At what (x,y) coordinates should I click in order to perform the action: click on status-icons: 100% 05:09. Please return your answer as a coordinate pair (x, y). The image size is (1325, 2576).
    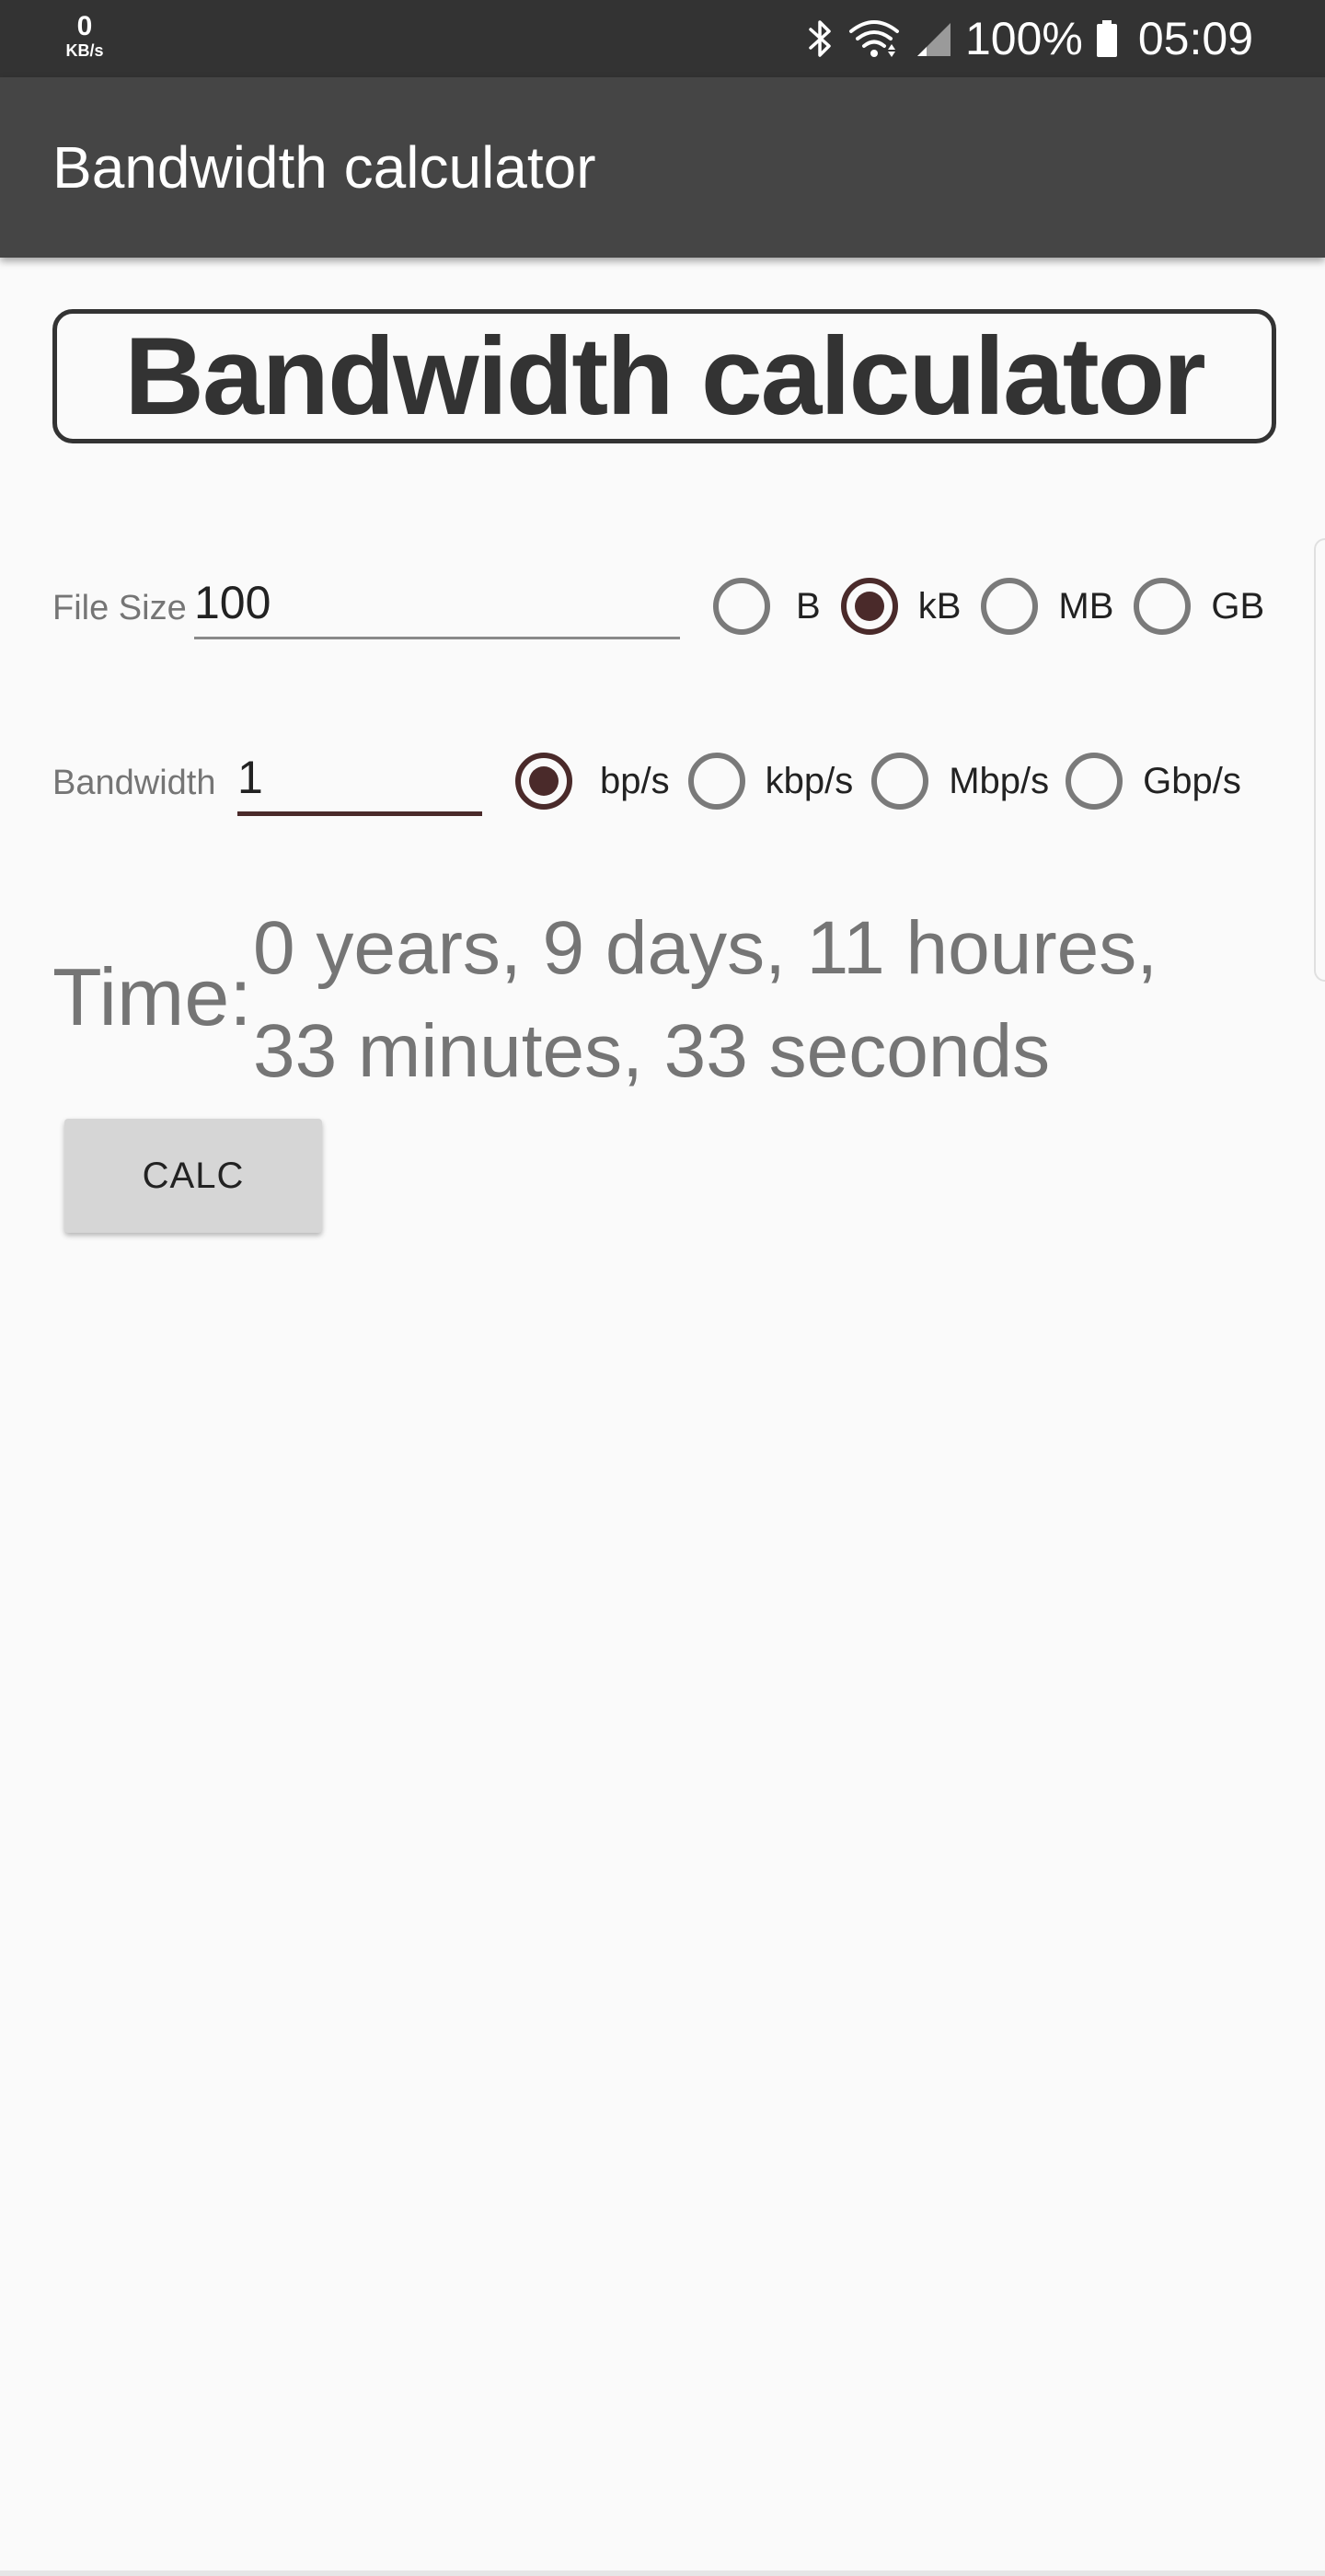
    Looking at the image, I should click on (1030, 38).